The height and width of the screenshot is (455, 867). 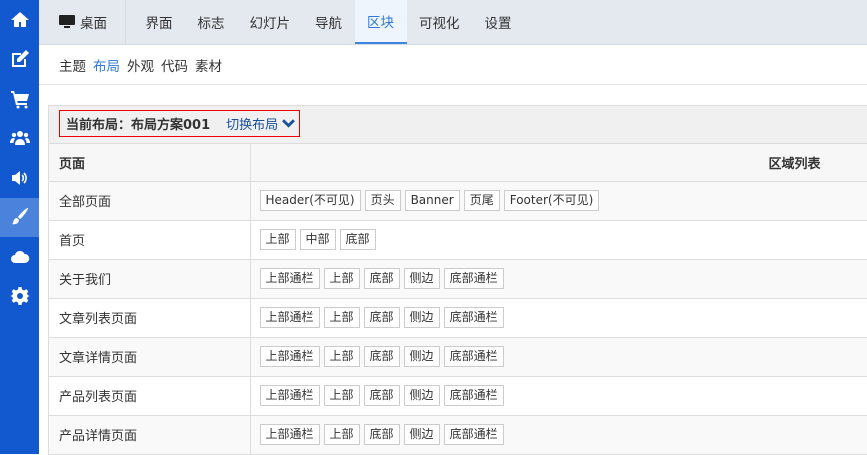 What do you see at coordinates (150, 318) in the screenshot?
I see `page-name: 文章列表页面` at bounding box center [150, 318].